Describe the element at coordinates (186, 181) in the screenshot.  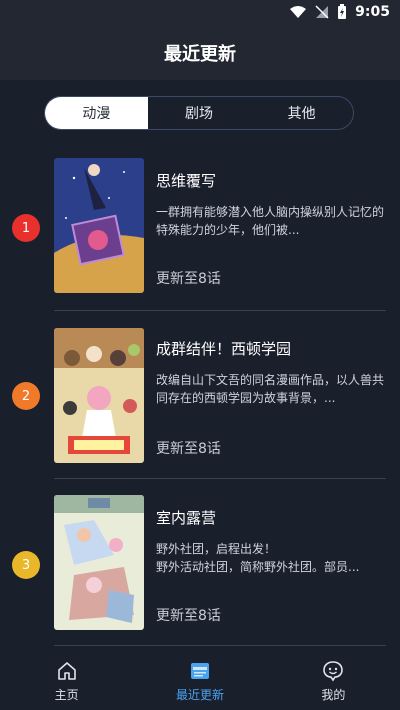
I see `item-title: 思维覆写` at that location.